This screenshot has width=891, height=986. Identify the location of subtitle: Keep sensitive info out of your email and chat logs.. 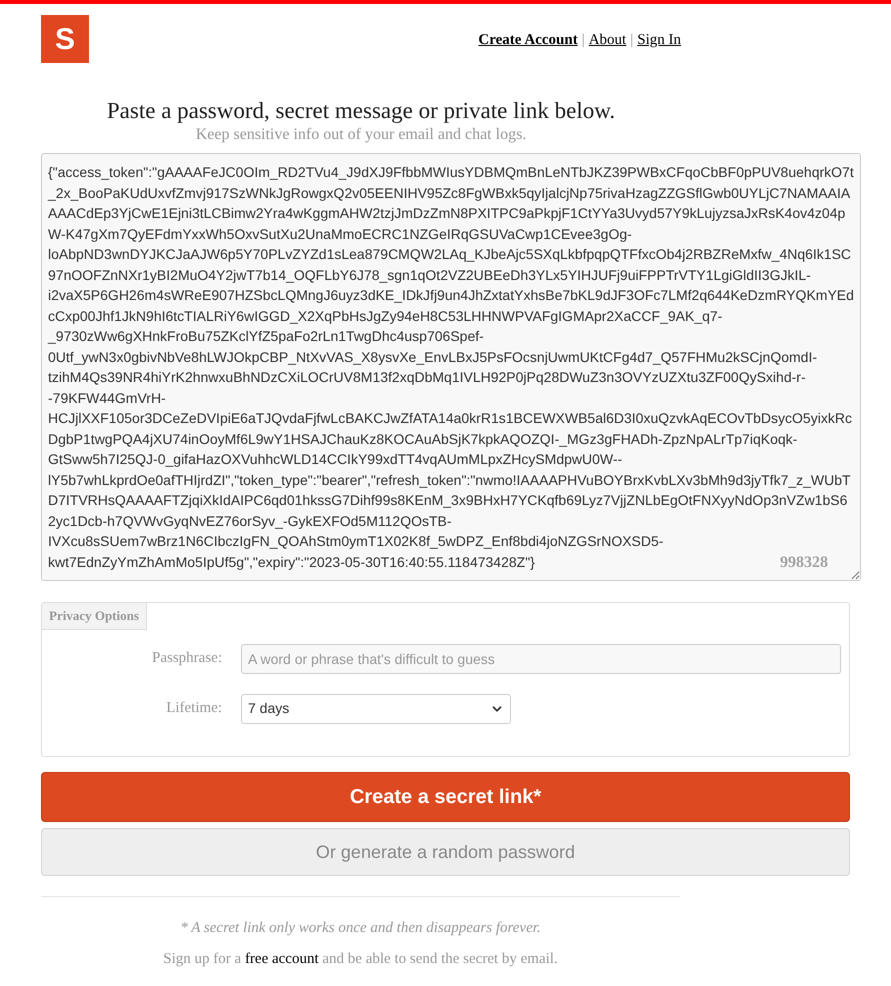
(361, 135).